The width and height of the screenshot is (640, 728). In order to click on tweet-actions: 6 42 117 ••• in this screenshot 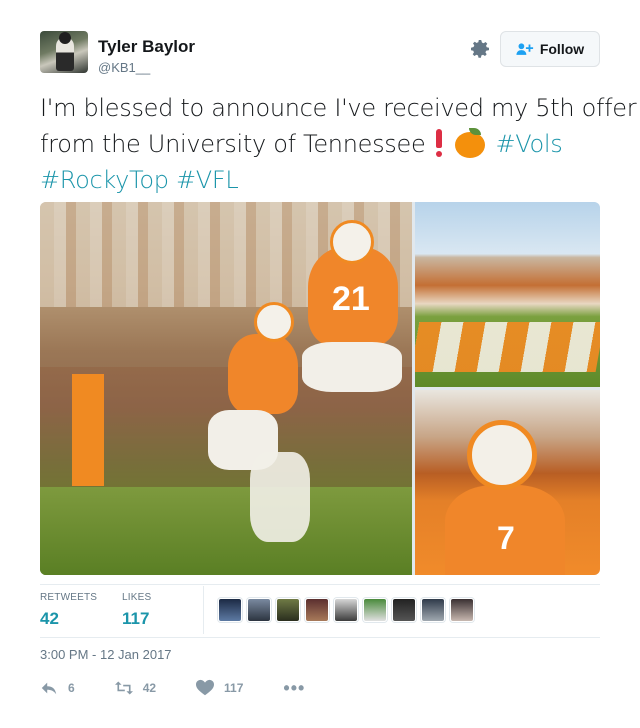, I will do `click(320, 688)`.